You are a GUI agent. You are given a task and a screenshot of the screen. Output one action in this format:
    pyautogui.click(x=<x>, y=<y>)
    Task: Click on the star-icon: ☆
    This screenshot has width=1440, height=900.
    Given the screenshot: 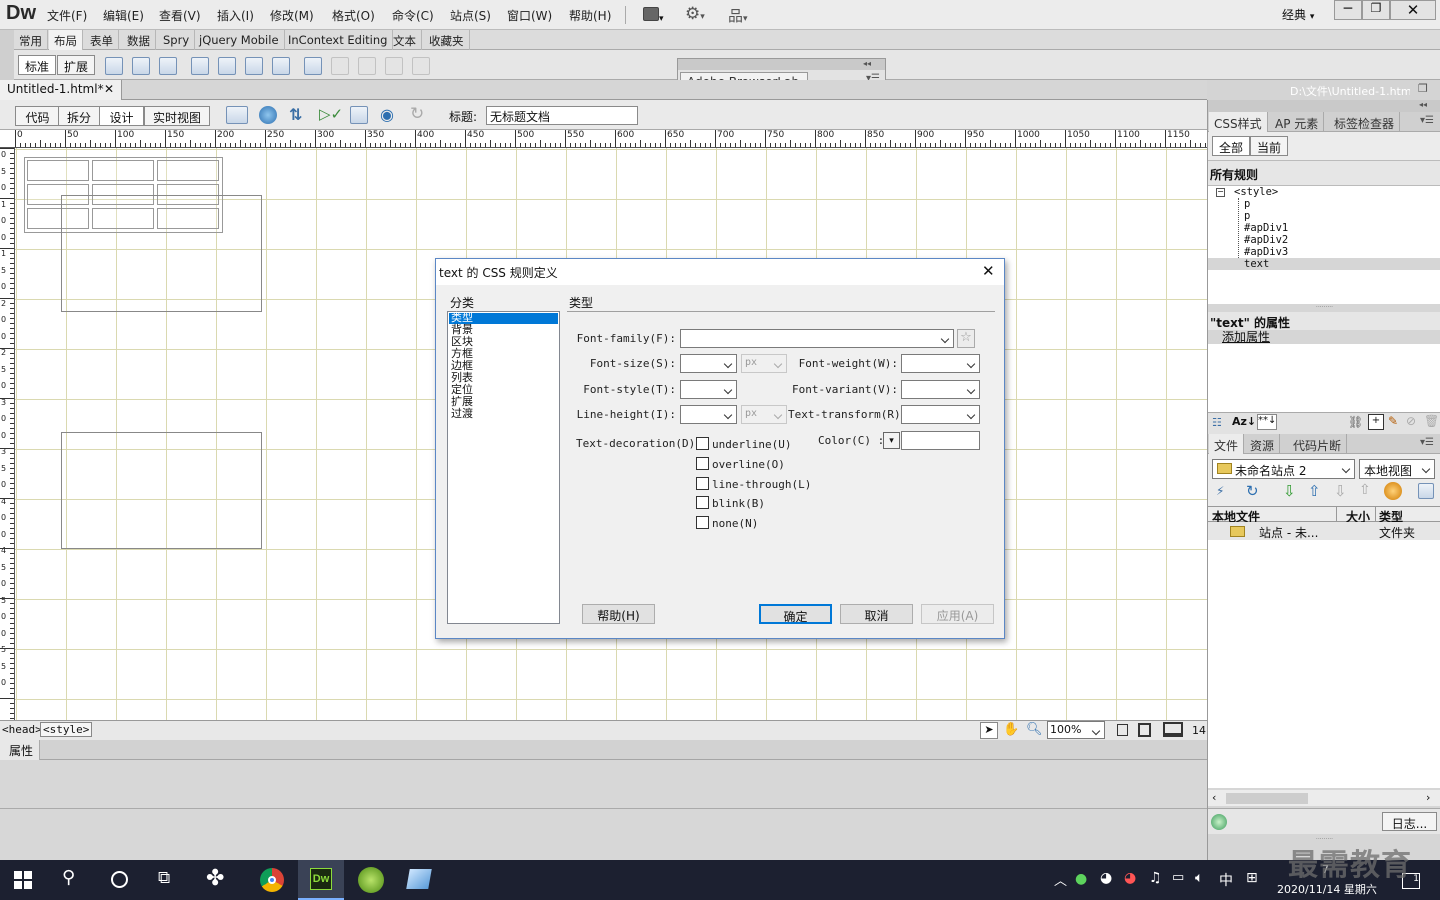 What is the action you would take?
    pyautogui.click(x=966, y=338)
    